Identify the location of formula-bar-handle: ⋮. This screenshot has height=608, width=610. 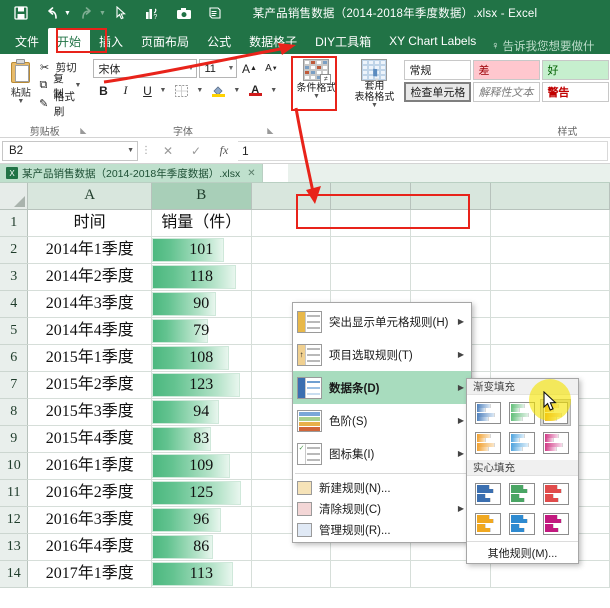
(146, 150).